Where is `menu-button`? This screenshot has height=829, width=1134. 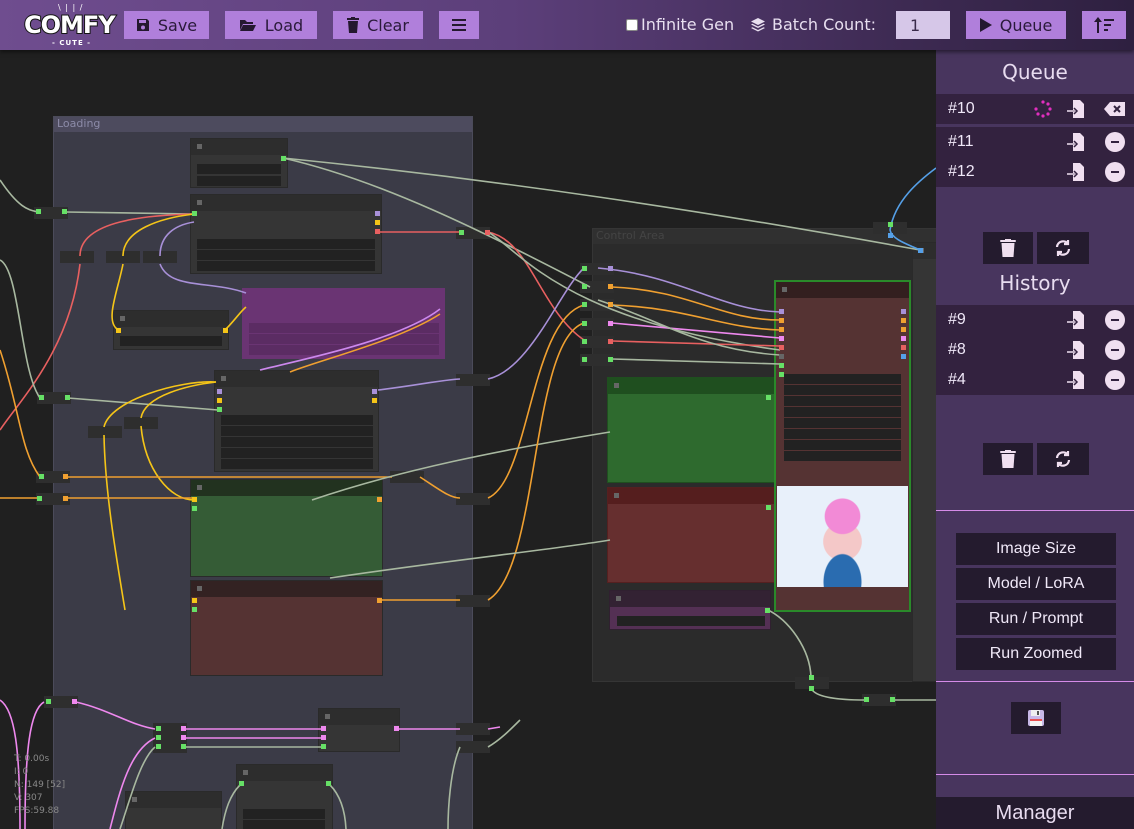
menu-button is located at coordinates (459, 25).